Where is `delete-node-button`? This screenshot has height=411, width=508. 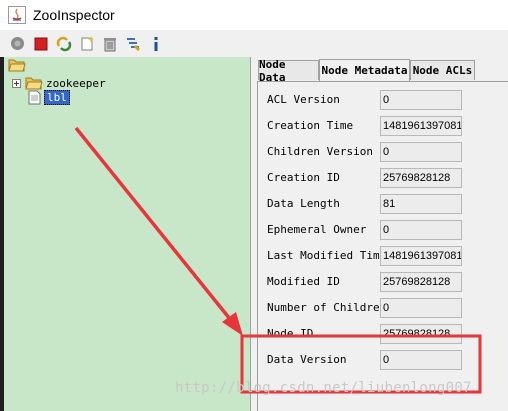 delete-node-button is located at coordinates (109, 43).